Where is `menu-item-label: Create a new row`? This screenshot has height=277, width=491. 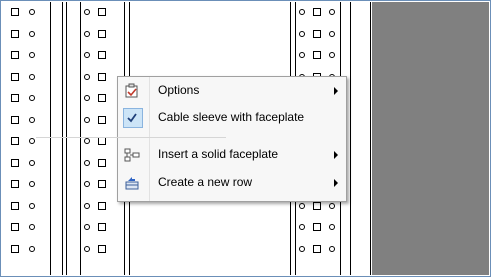
menu-item-label: Create a new row is located at coordinates (205, 182).